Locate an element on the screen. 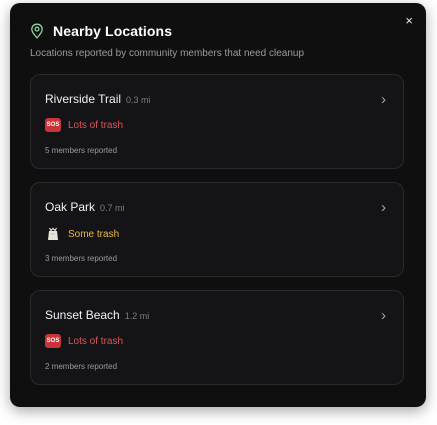 Image resolution: width=437 pixels, height=425 pixels. location-name: Oak Park 0.7 mi is located at coordinates (85, 207).